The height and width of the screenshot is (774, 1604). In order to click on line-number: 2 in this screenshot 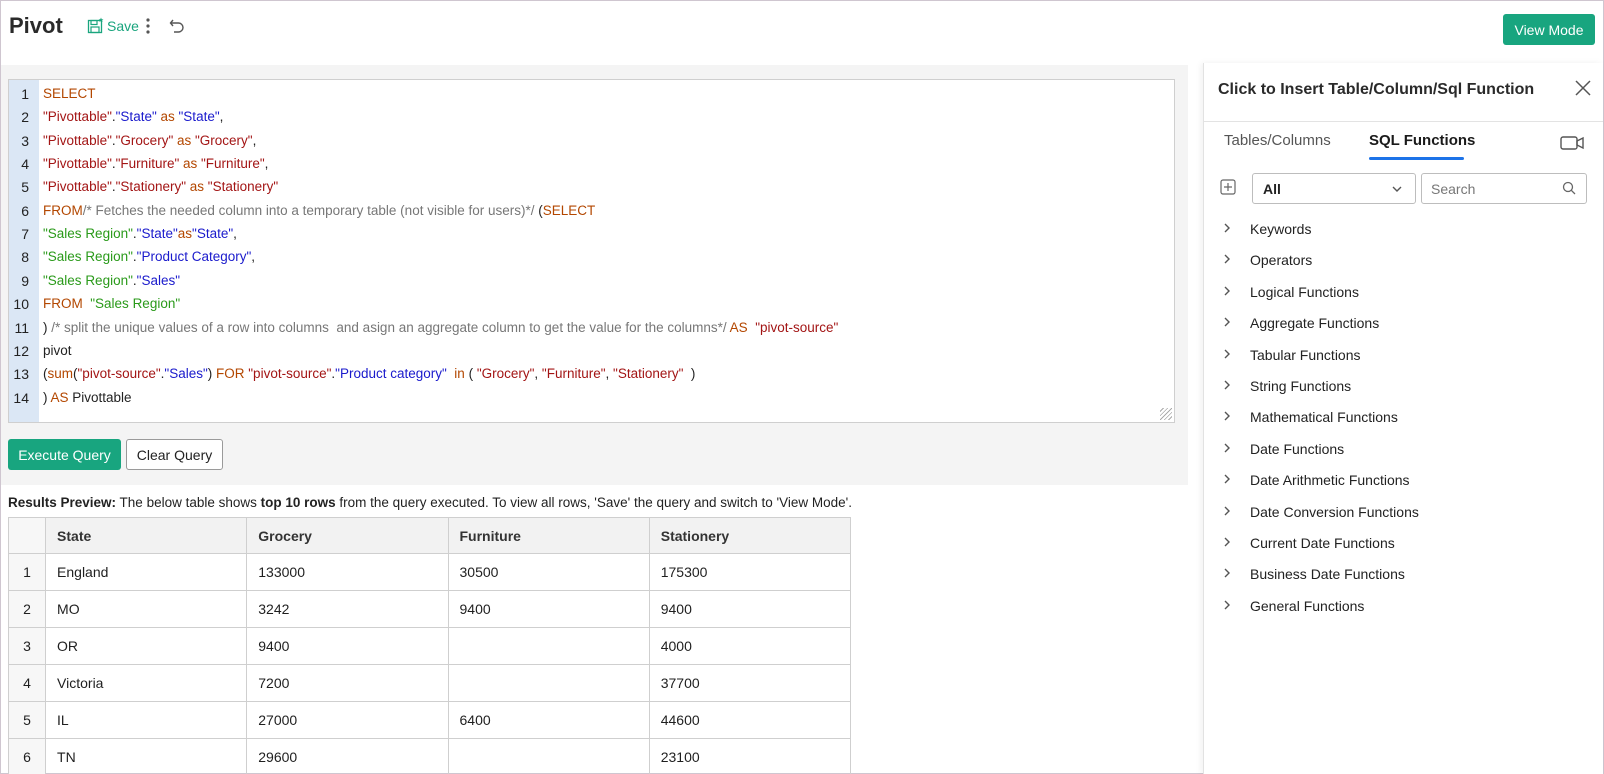, I will do `click(25, 117)`.